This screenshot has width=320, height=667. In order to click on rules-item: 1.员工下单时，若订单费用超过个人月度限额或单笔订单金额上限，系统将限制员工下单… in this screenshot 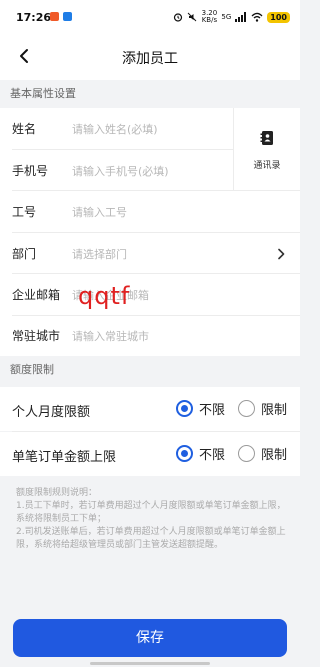, I will do `click(151, 512)`.